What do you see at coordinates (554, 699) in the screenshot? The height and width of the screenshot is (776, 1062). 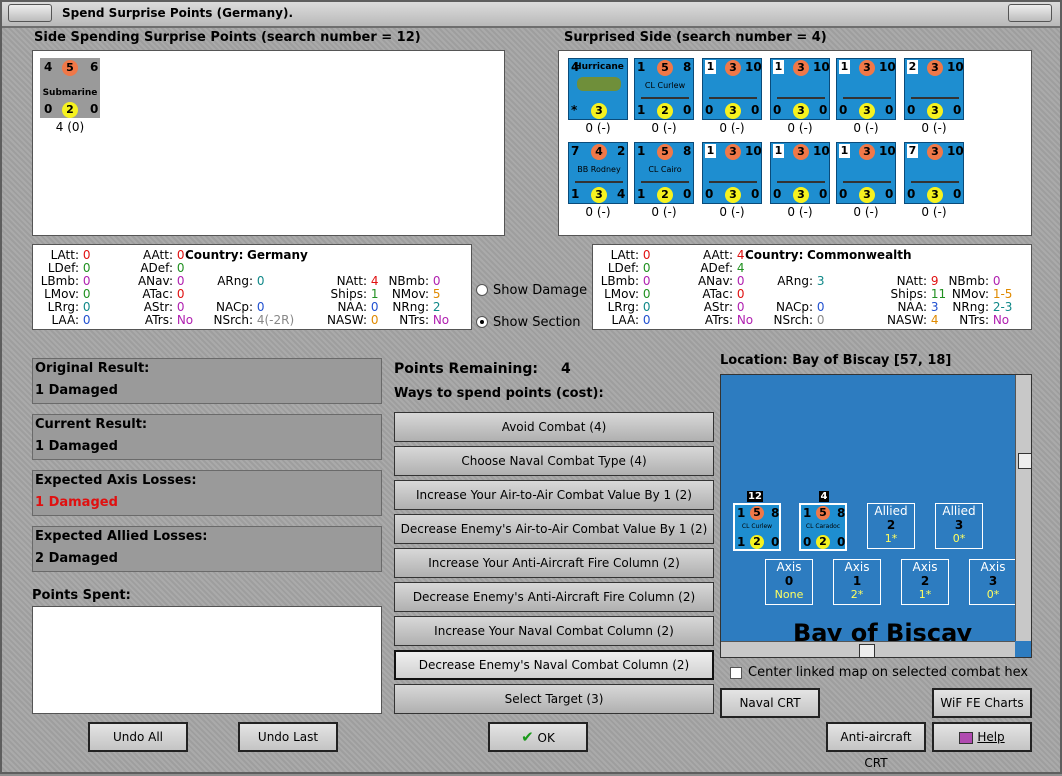 I see `spend-option-button: Select Target (3)` at bounding box center [554, 699].